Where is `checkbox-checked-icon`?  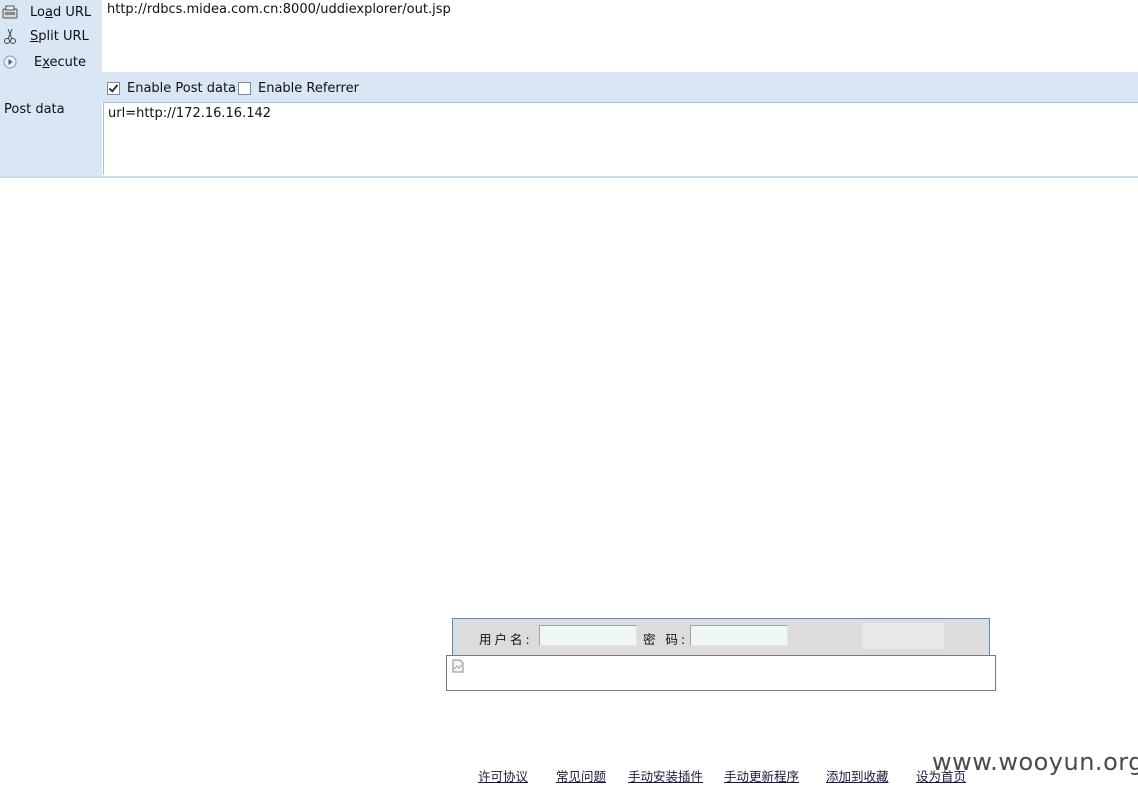
checkbox-checked-icon is located at coordinates (113, 88).